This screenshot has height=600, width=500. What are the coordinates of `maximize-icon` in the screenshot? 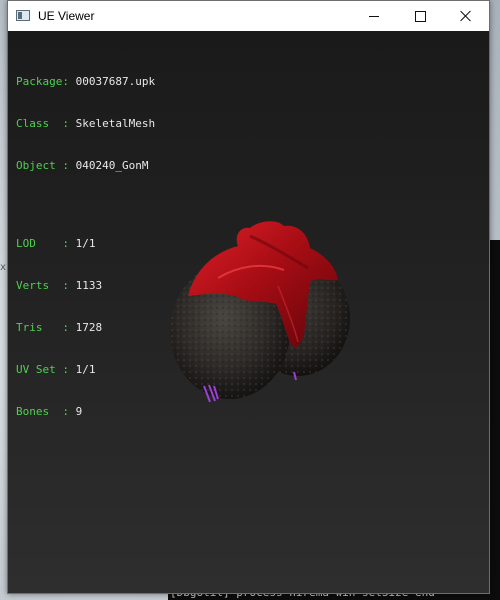 It's located at (420, 16).